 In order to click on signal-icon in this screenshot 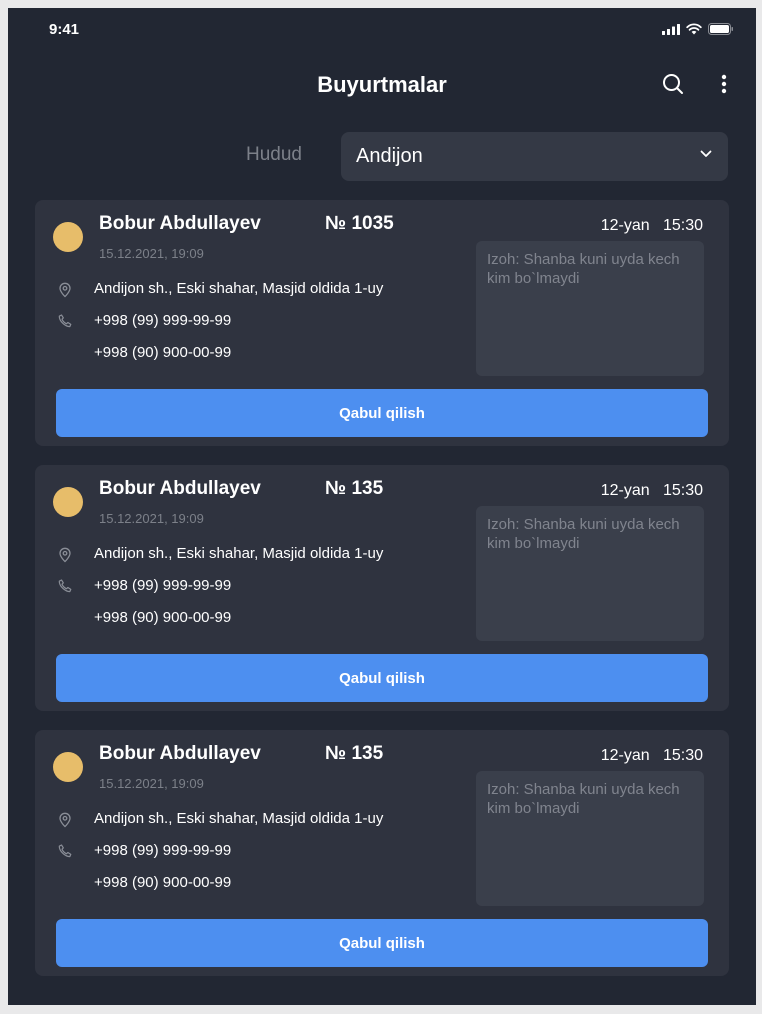, I will do `click(671, 29)`.